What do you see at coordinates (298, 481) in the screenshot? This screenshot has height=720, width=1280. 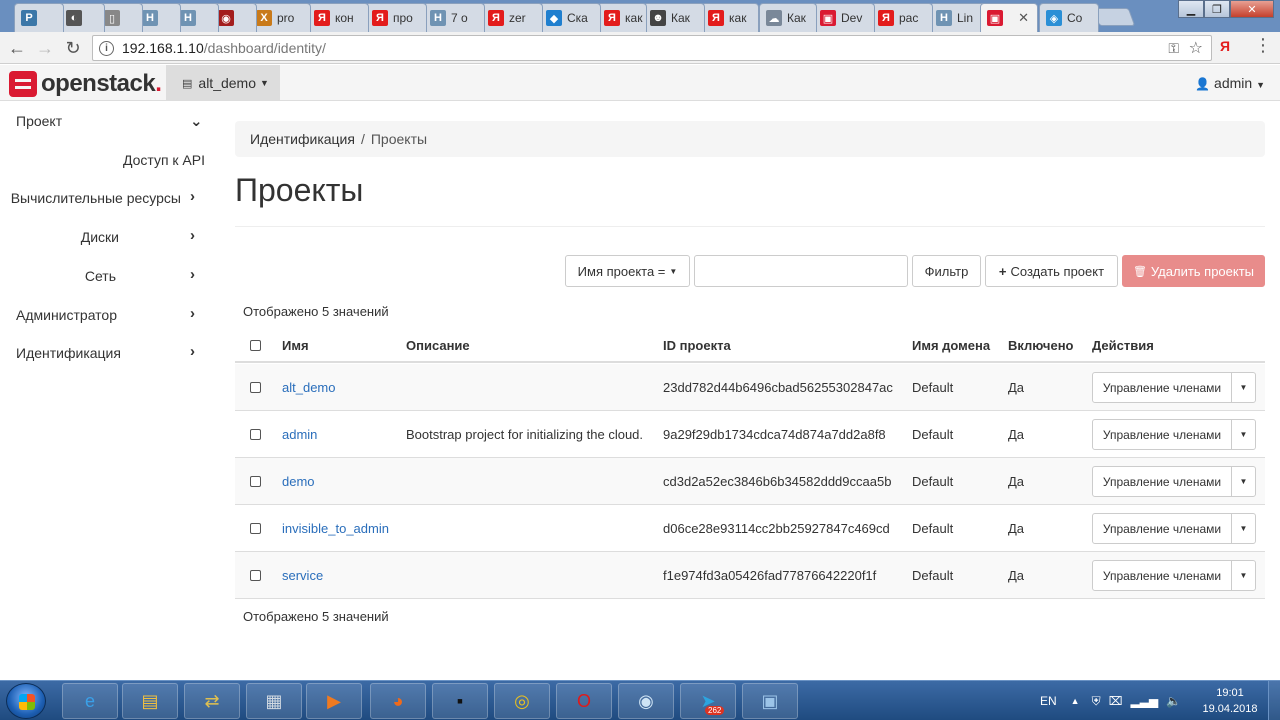 I see `project-name-link: demo` at bounding box center [298, 481].